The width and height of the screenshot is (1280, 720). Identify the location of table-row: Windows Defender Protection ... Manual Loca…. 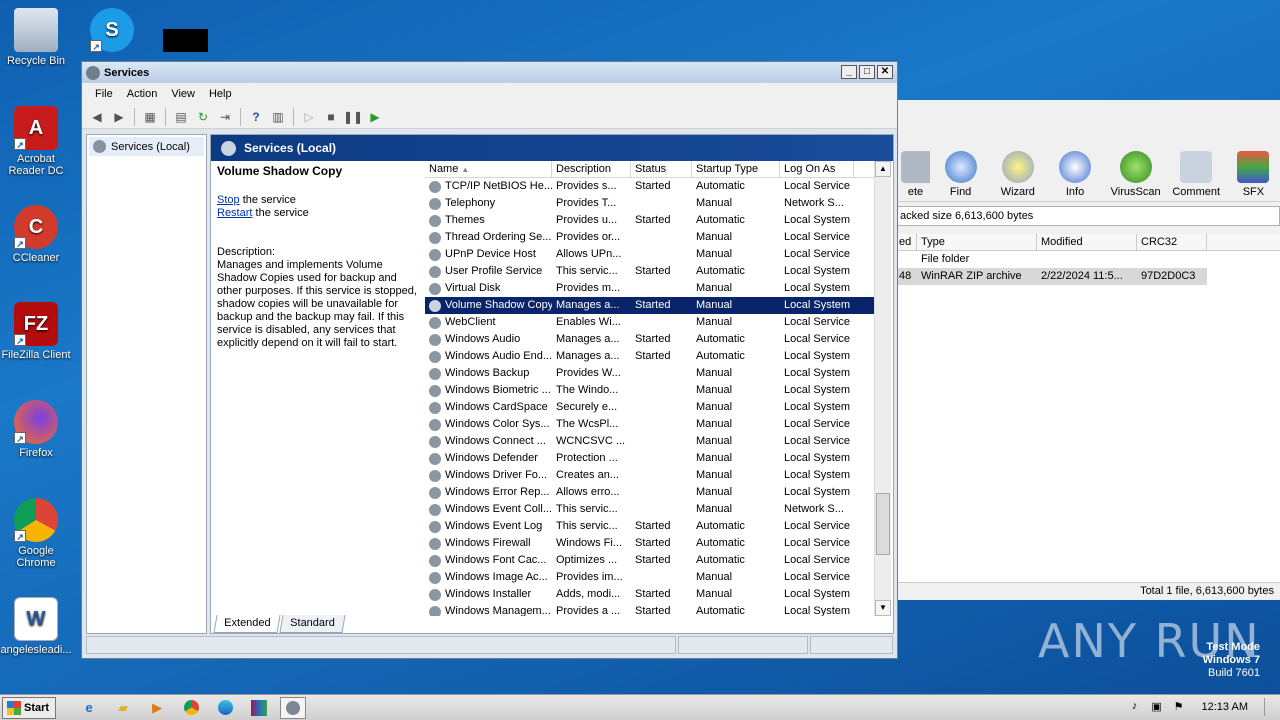
(653, 458).